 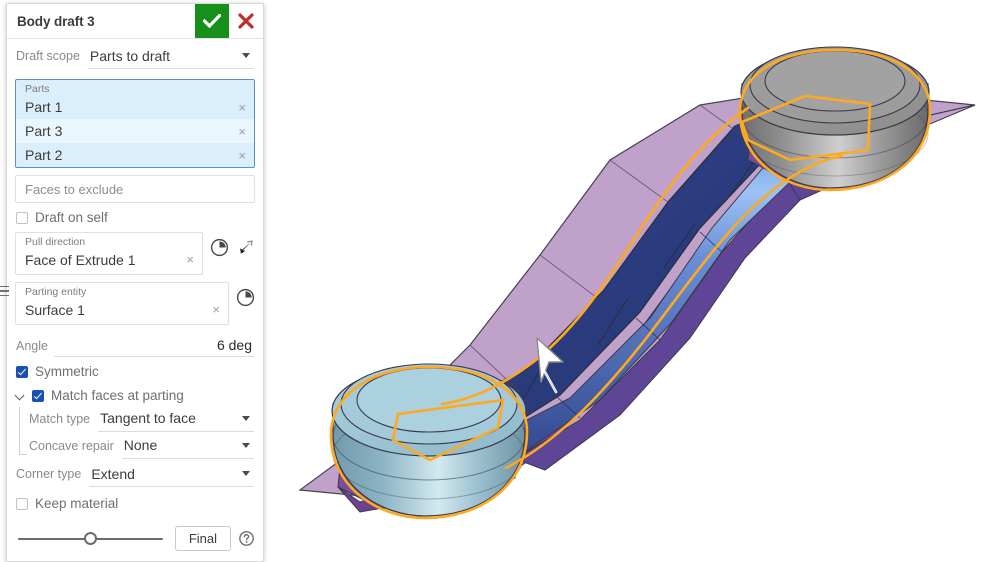 What do you see at coordinates (135, 131) in the screenshot?
I see `list-item: Part 3 ×` at bounding box center [135, 131].